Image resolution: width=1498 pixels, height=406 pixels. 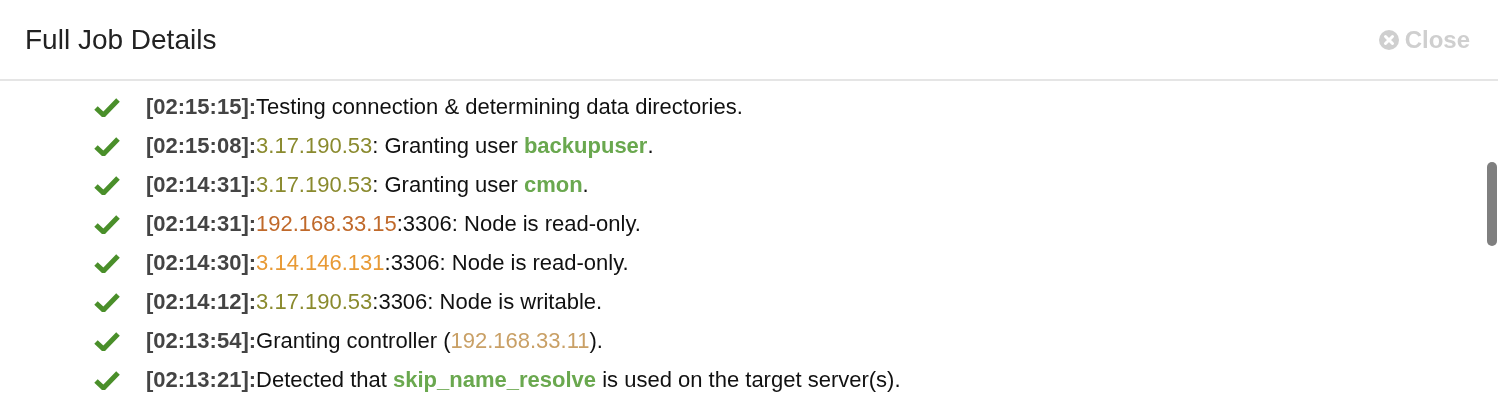 What do you see at coordinates (374, 341) in the screenshot?
I see `log-message: [02:13:54]:Granting controller (192.168.33.11).` at bounding box center [374, 341].